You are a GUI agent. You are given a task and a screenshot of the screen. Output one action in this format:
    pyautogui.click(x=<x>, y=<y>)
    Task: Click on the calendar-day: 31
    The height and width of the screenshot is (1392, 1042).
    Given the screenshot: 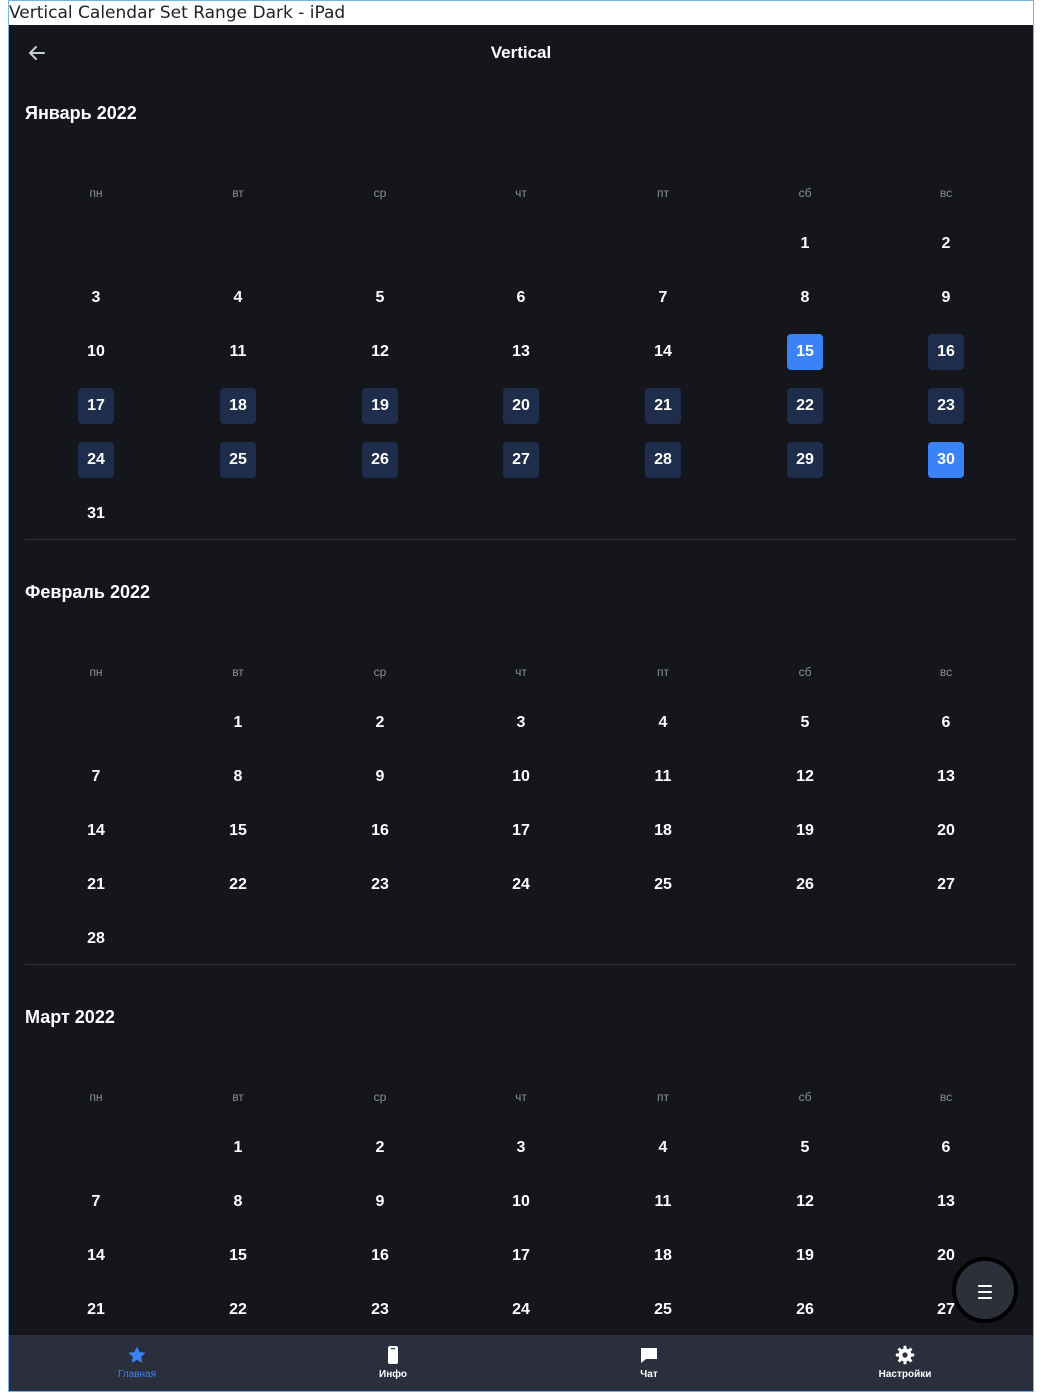 What is the action you would take?
    pyautogui.click(x=96, y=514)
    